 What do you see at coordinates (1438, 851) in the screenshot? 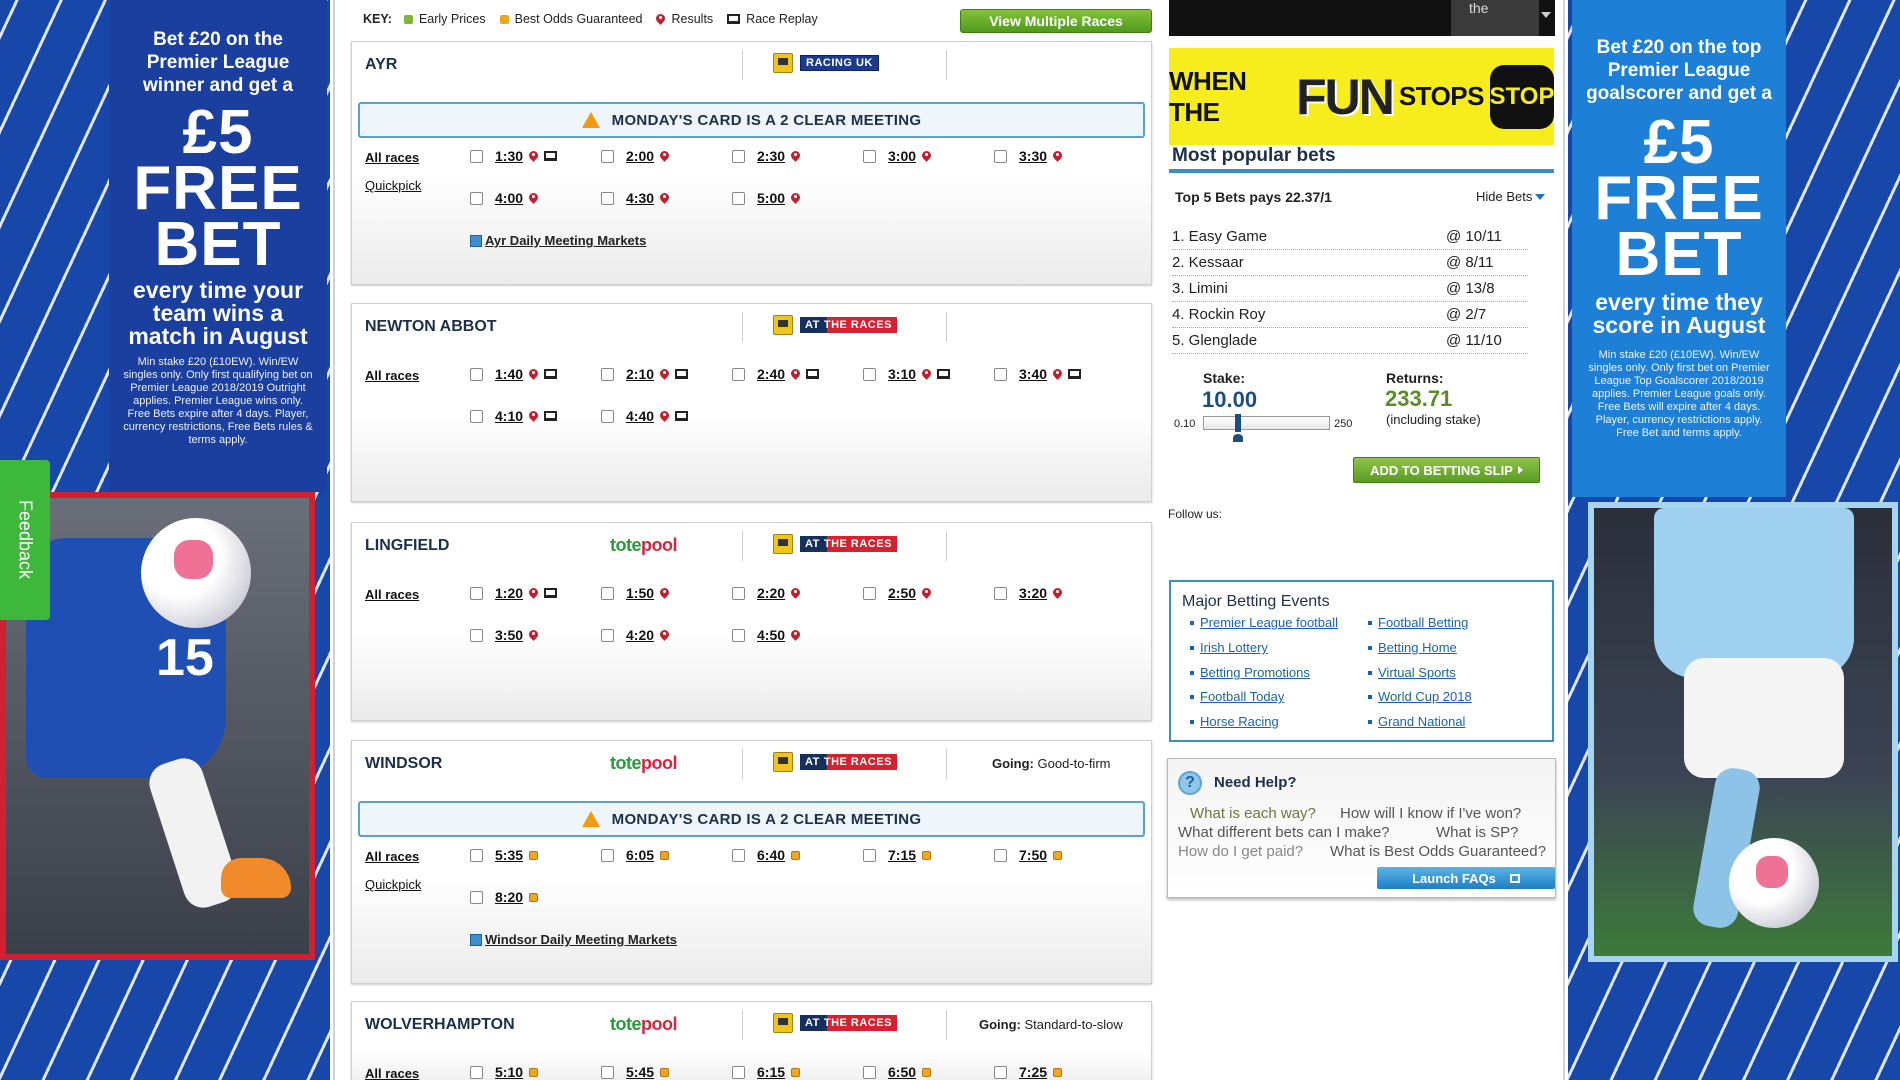
I see `faq-link: What is Best Odds Guaranteed?` at bounding box center [1438, 851].